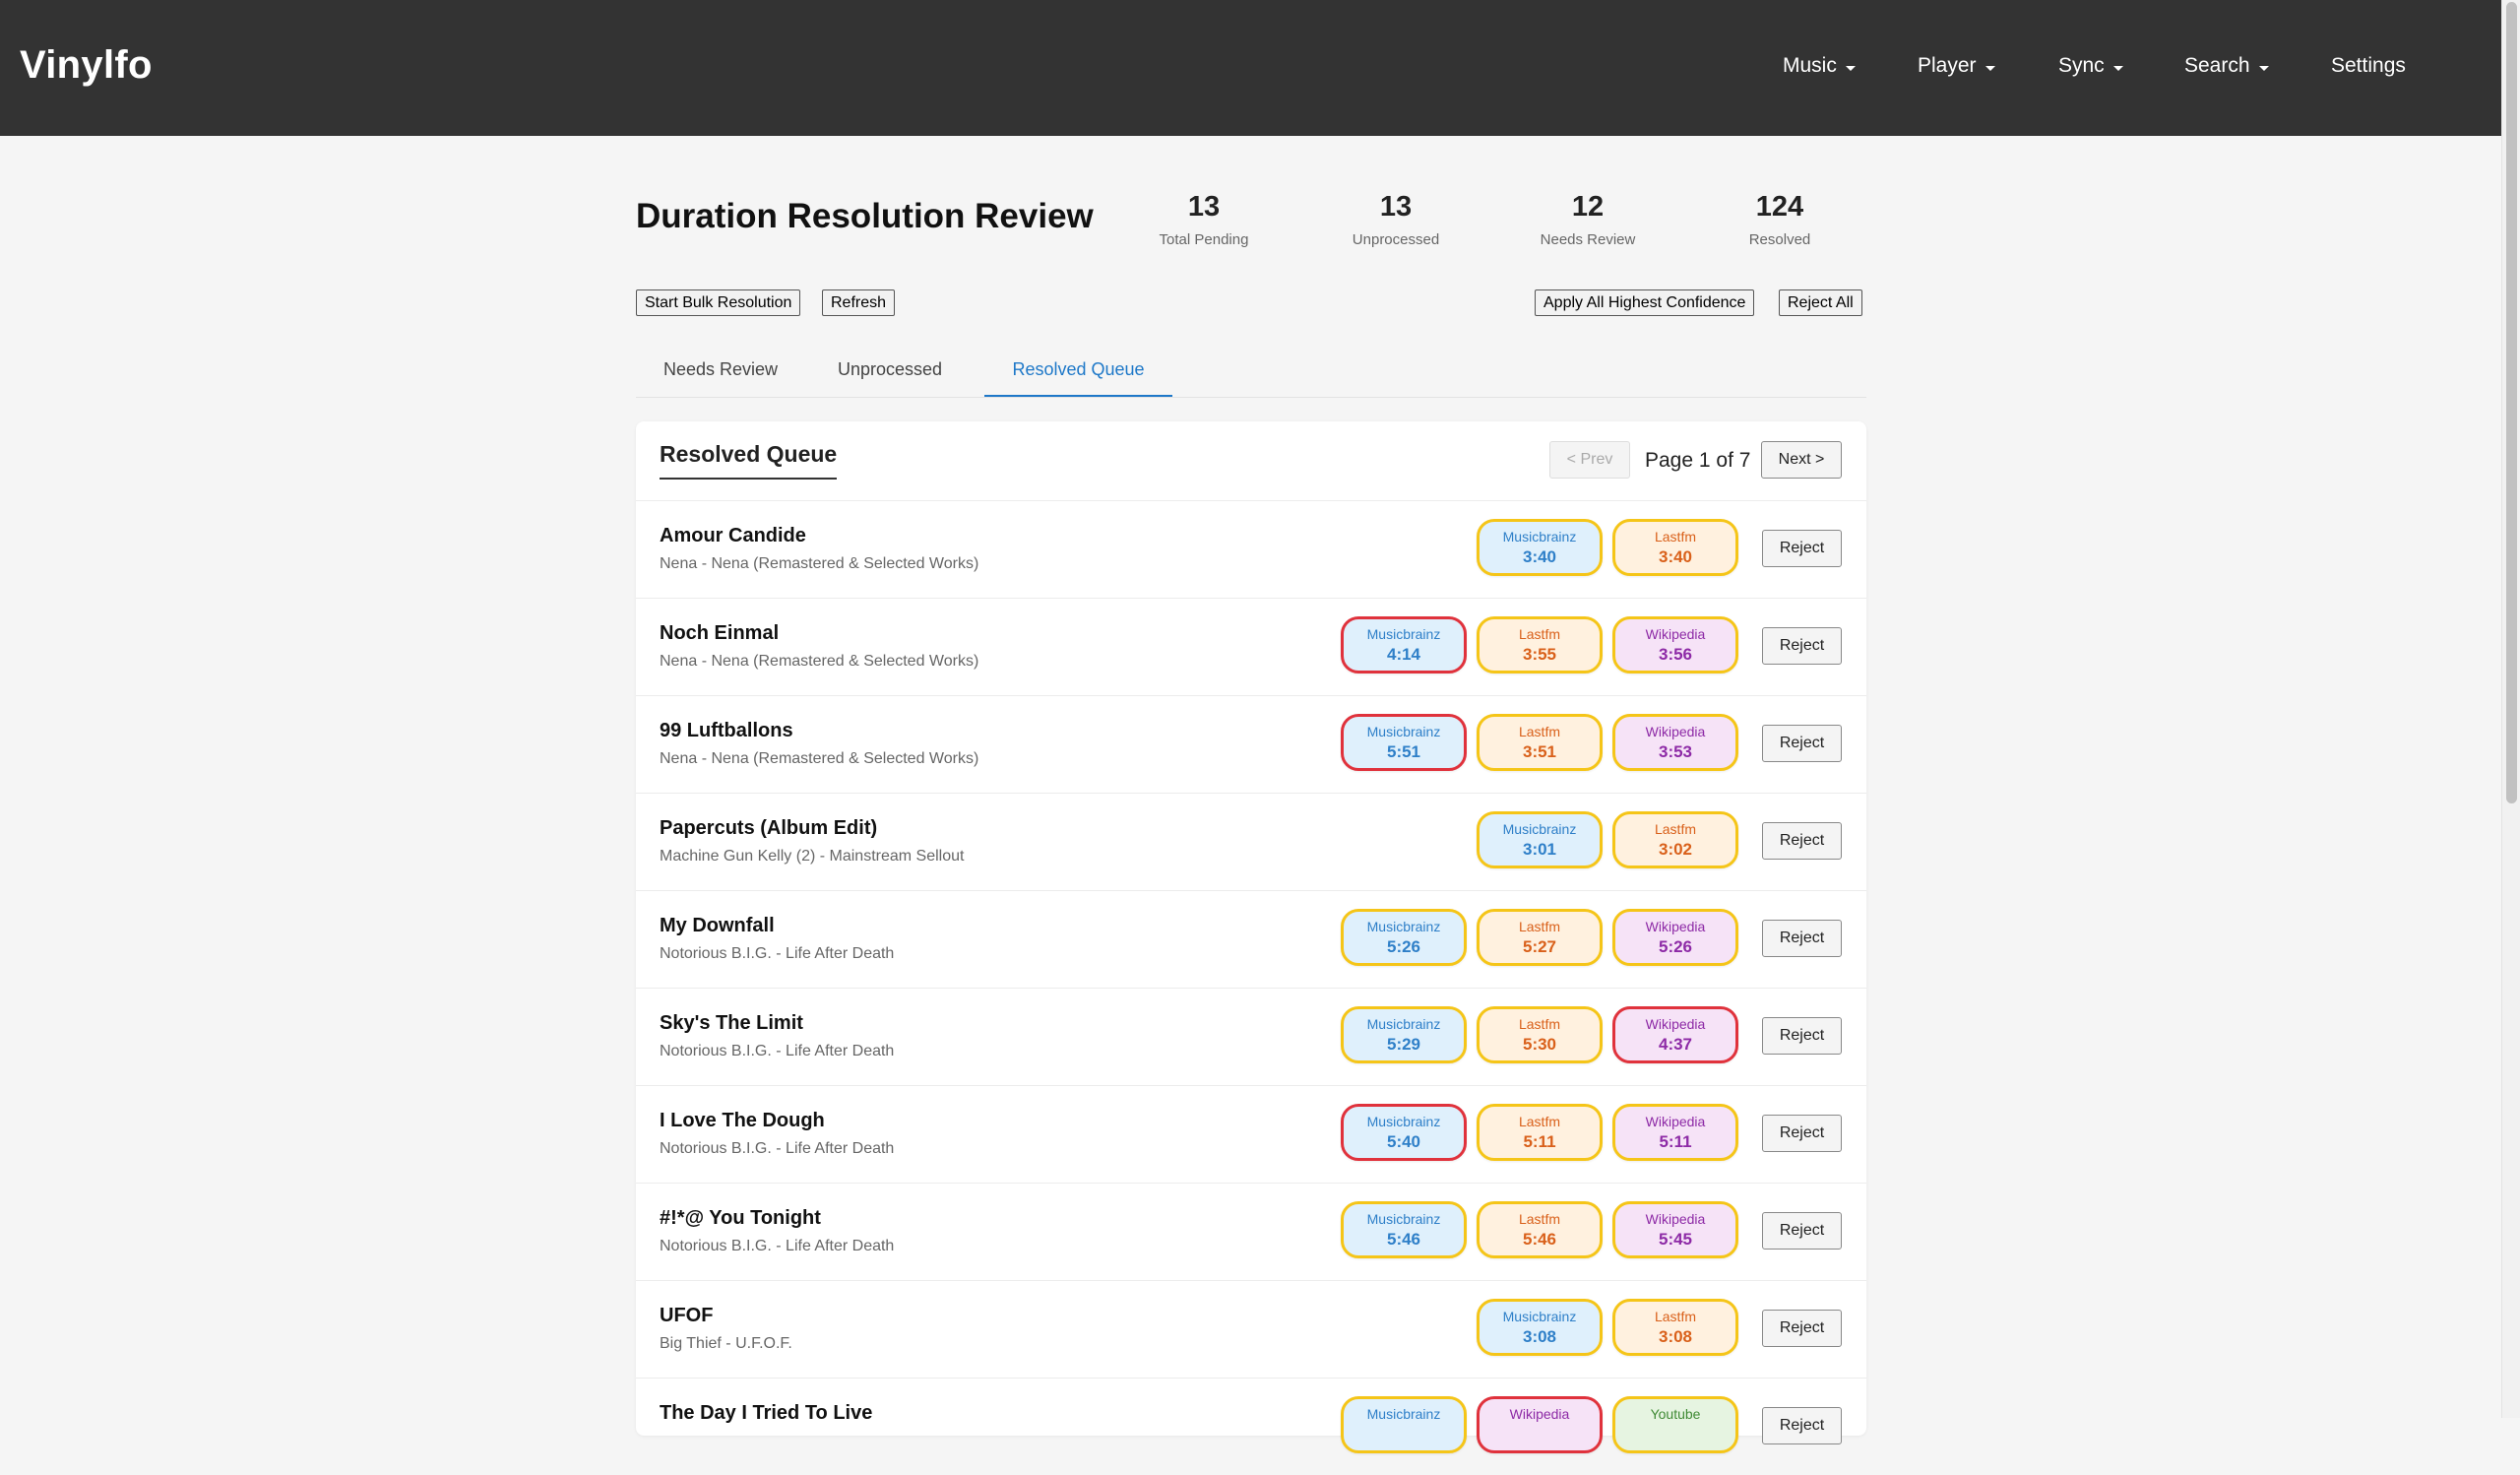 The width and height of the screenshot is (2520, 1475). Describe the element at coordinates (1403, 946) in the screenshot. I see `source-duration: 5:26` at that location.